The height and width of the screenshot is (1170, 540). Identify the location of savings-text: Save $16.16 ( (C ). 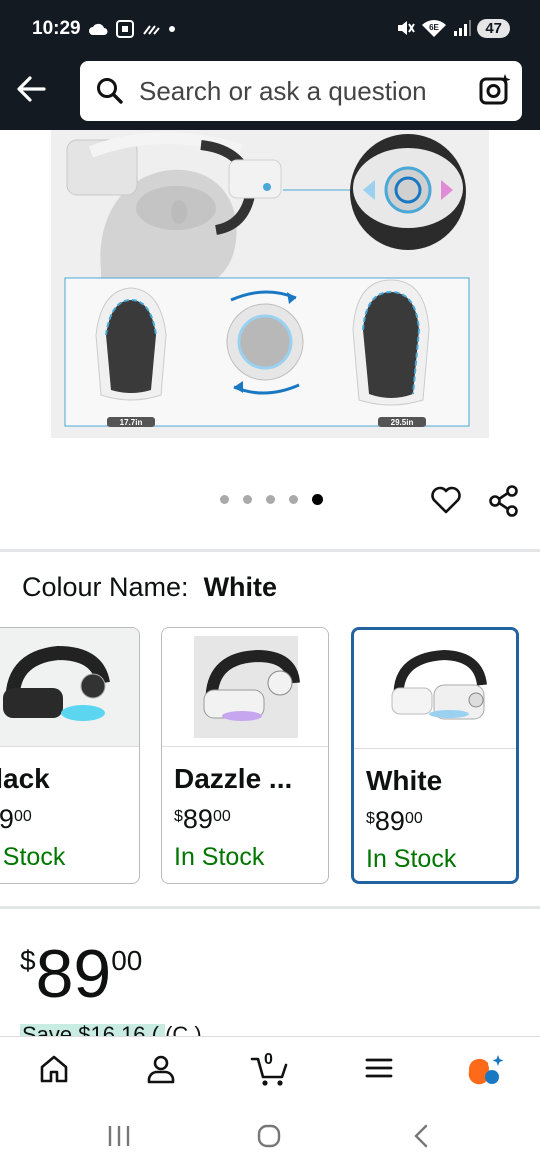
(112, 1029).